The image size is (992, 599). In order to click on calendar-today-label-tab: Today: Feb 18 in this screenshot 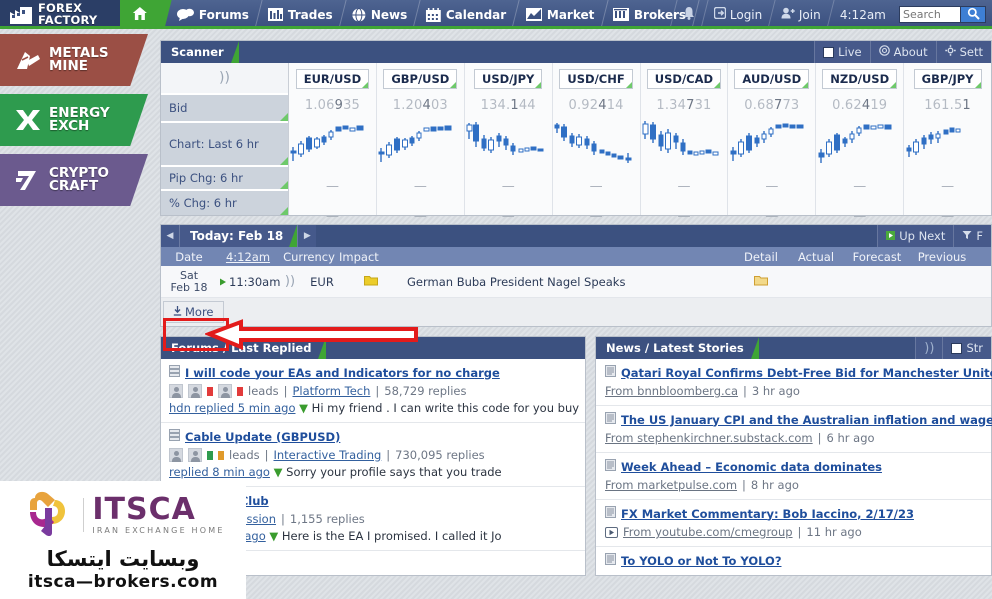, I will do `click(239, 236)`.